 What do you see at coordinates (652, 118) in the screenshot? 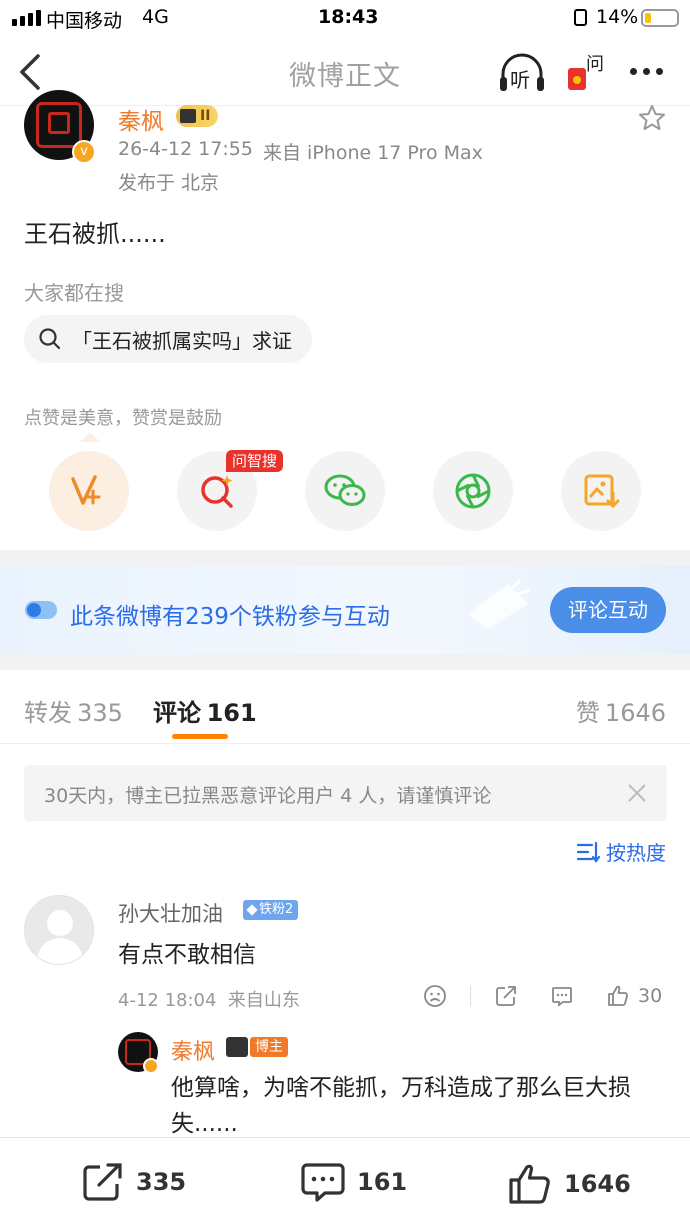
I see `favorite-star-icon` at bounding box center [652, 118].